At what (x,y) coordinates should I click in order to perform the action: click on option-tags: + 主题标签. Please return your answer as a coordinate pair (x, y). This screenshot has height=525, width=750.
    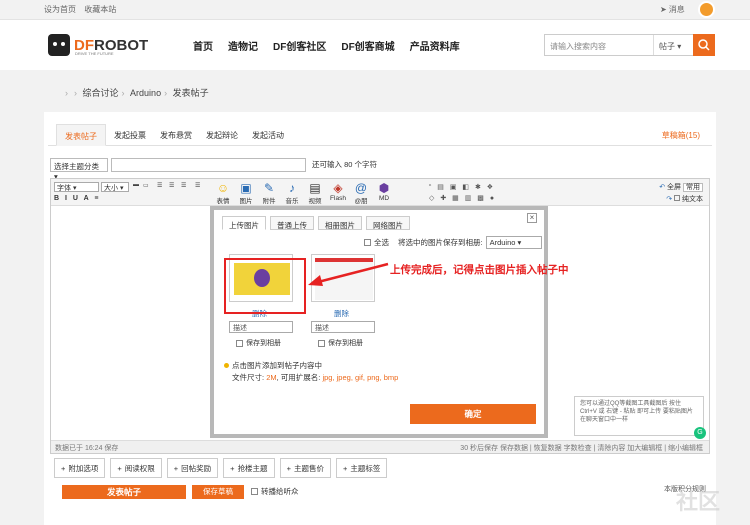
    Looking at the image, I should click on (361, 468).